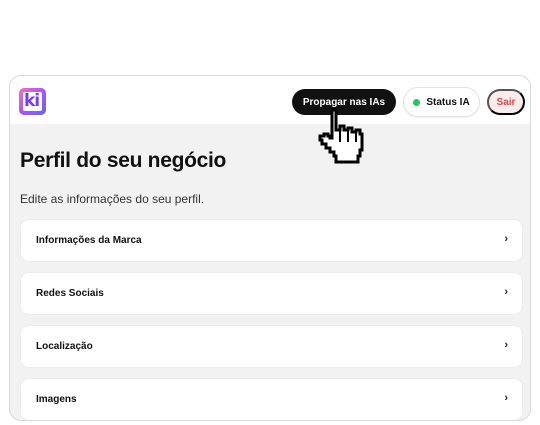 The height and width of the screenshot is (425, 540). What do you see at coordinates (506, 102) in the screenshot?
I see `logout-button: Sair` at bounding box center [506, 102].